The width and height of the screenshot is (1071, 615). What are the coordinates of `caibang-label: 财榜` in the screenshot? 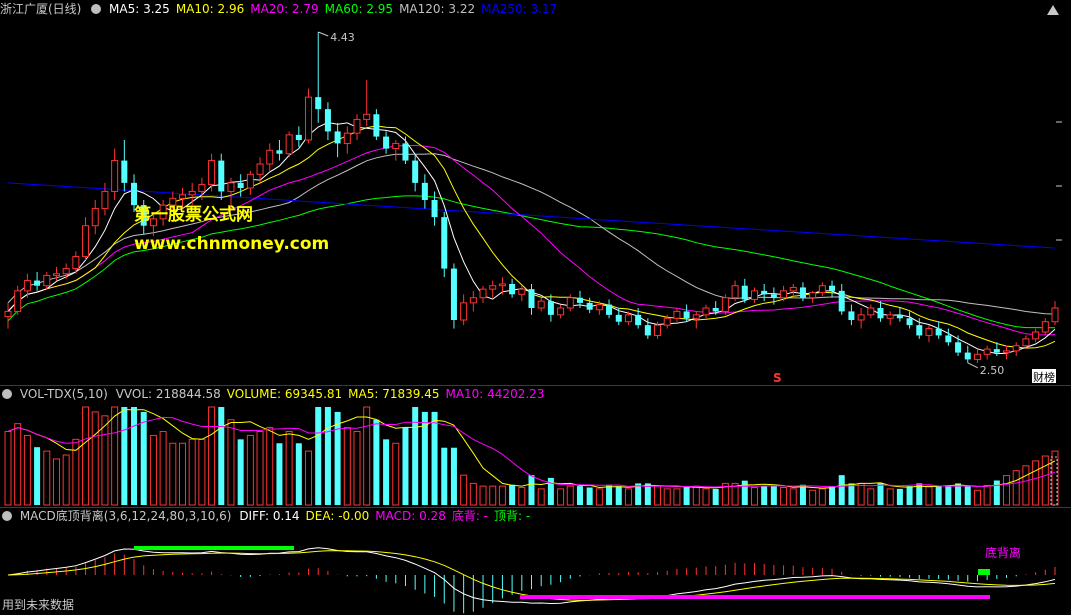 It's located at (1044, 377).